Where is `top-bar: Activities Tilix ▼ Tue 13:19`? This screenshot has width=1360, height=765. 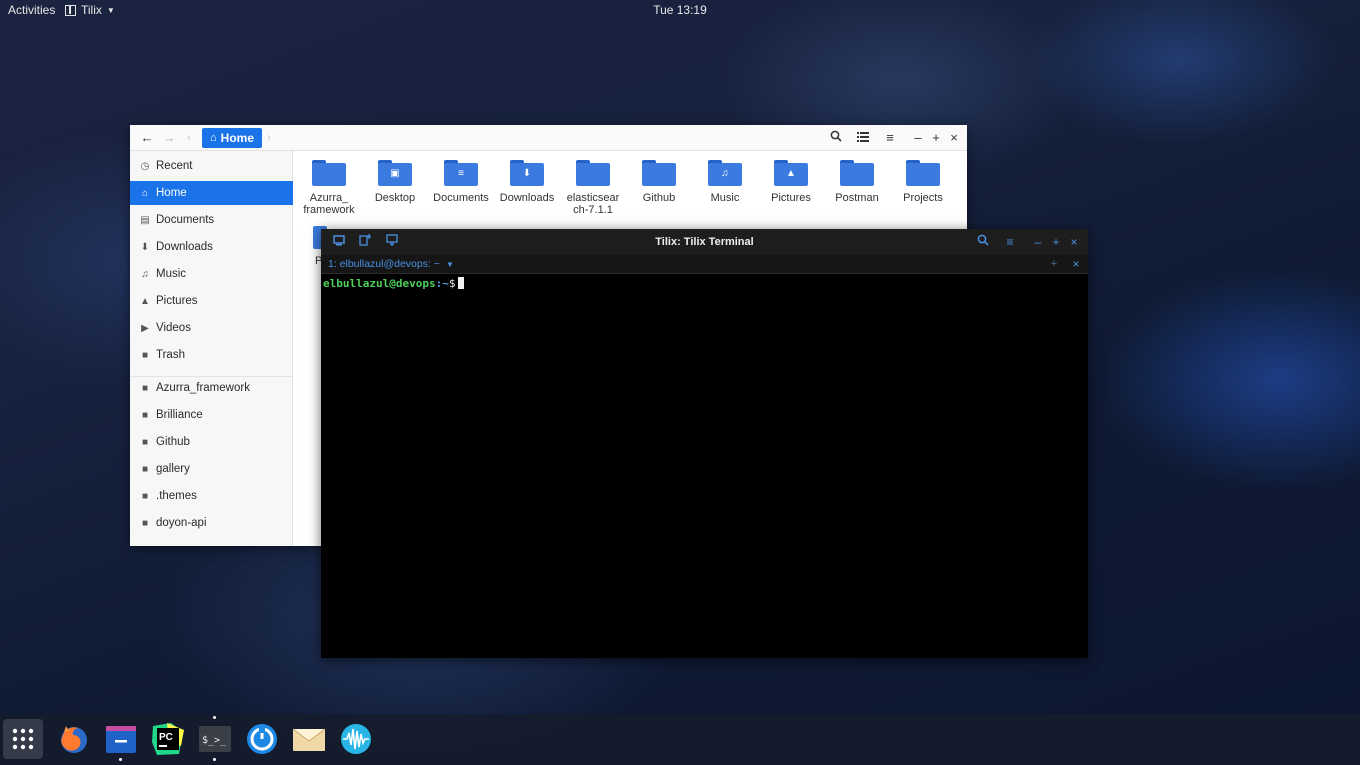
top-bar: Activities Tilix ▼ Tue 13:19 is located at coordinates (680, 10).